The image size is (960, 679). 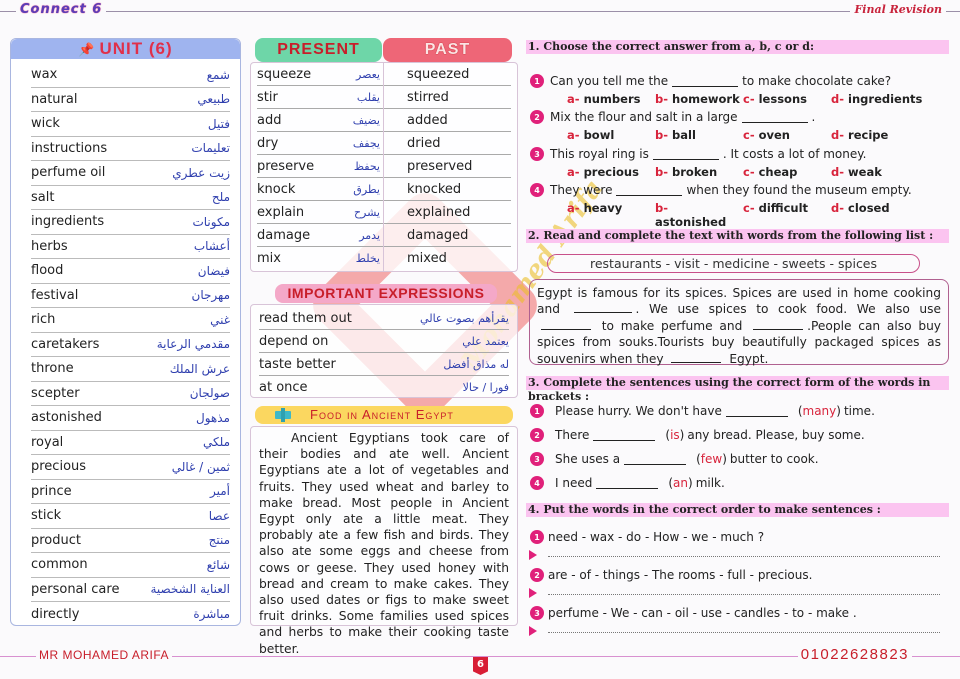 What do you see at coordinates (611, 172) in the screenshot?
I see `answer-option: a- precious` at bounding box center [611, 172].